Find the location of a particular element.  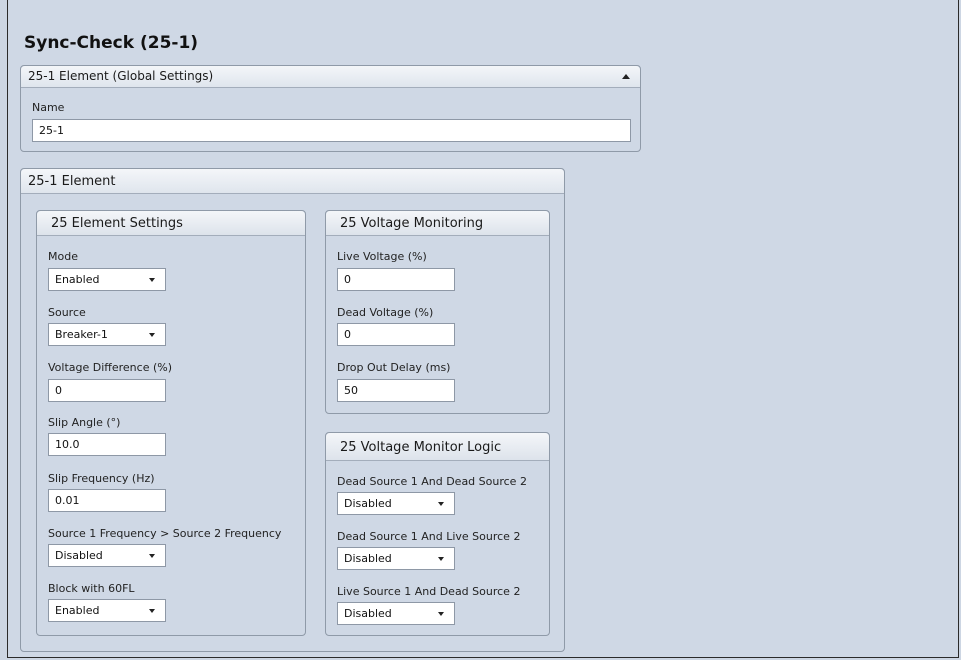

source-value: Breaker-1 is located at coordinates (81, 334).